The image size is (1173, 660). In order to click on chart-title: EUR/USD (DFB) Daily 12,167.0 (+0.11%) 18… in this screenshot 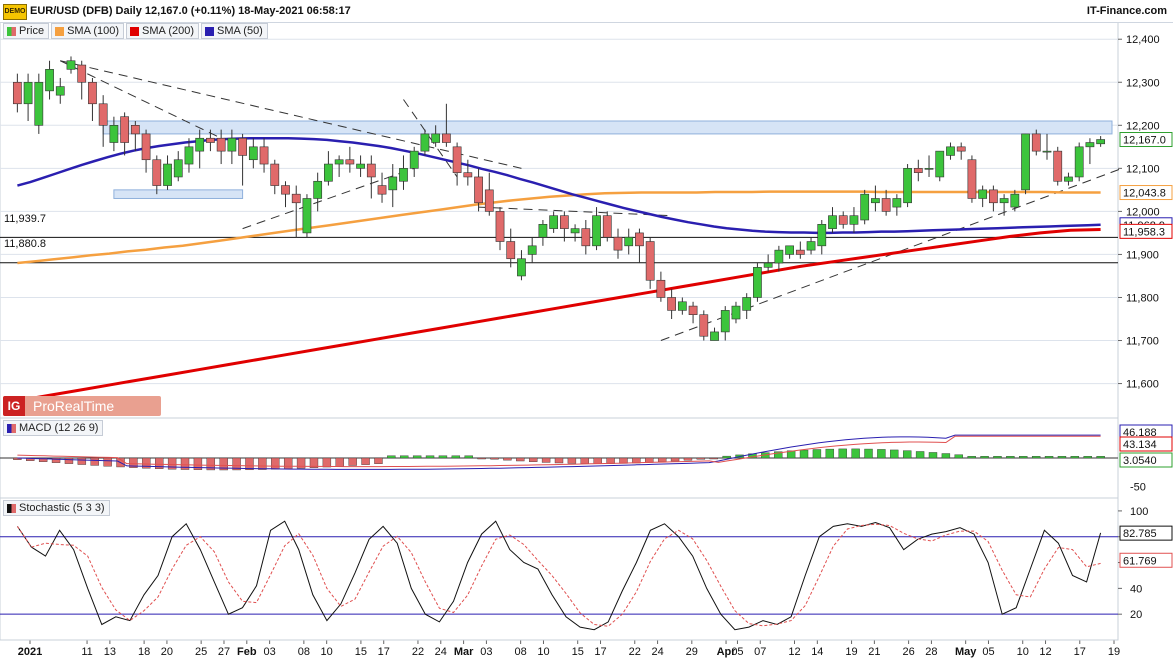, I will do `click(190, 11)`.